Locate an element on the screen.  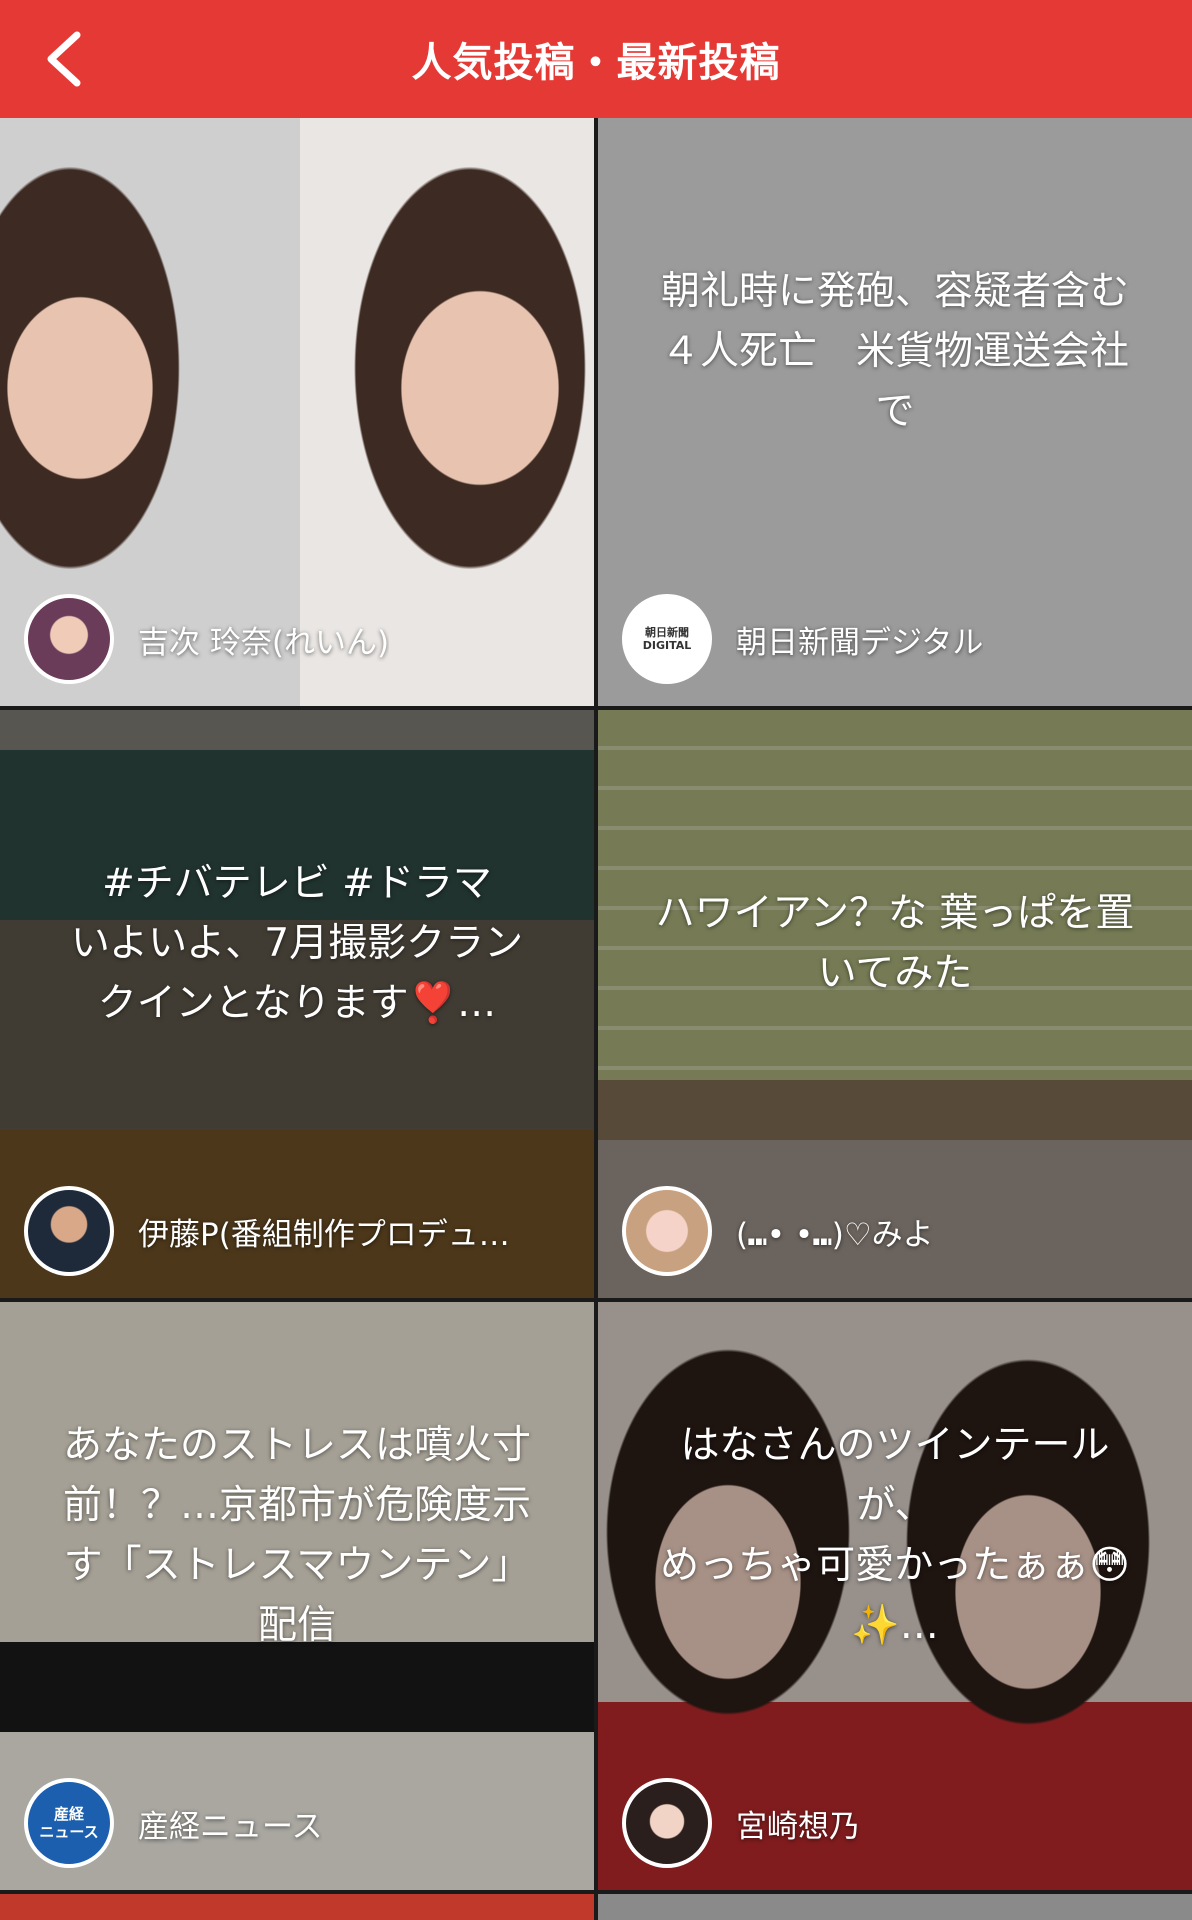
author-name: 朝日新聞デジタル is located at coordinates (860, 642).